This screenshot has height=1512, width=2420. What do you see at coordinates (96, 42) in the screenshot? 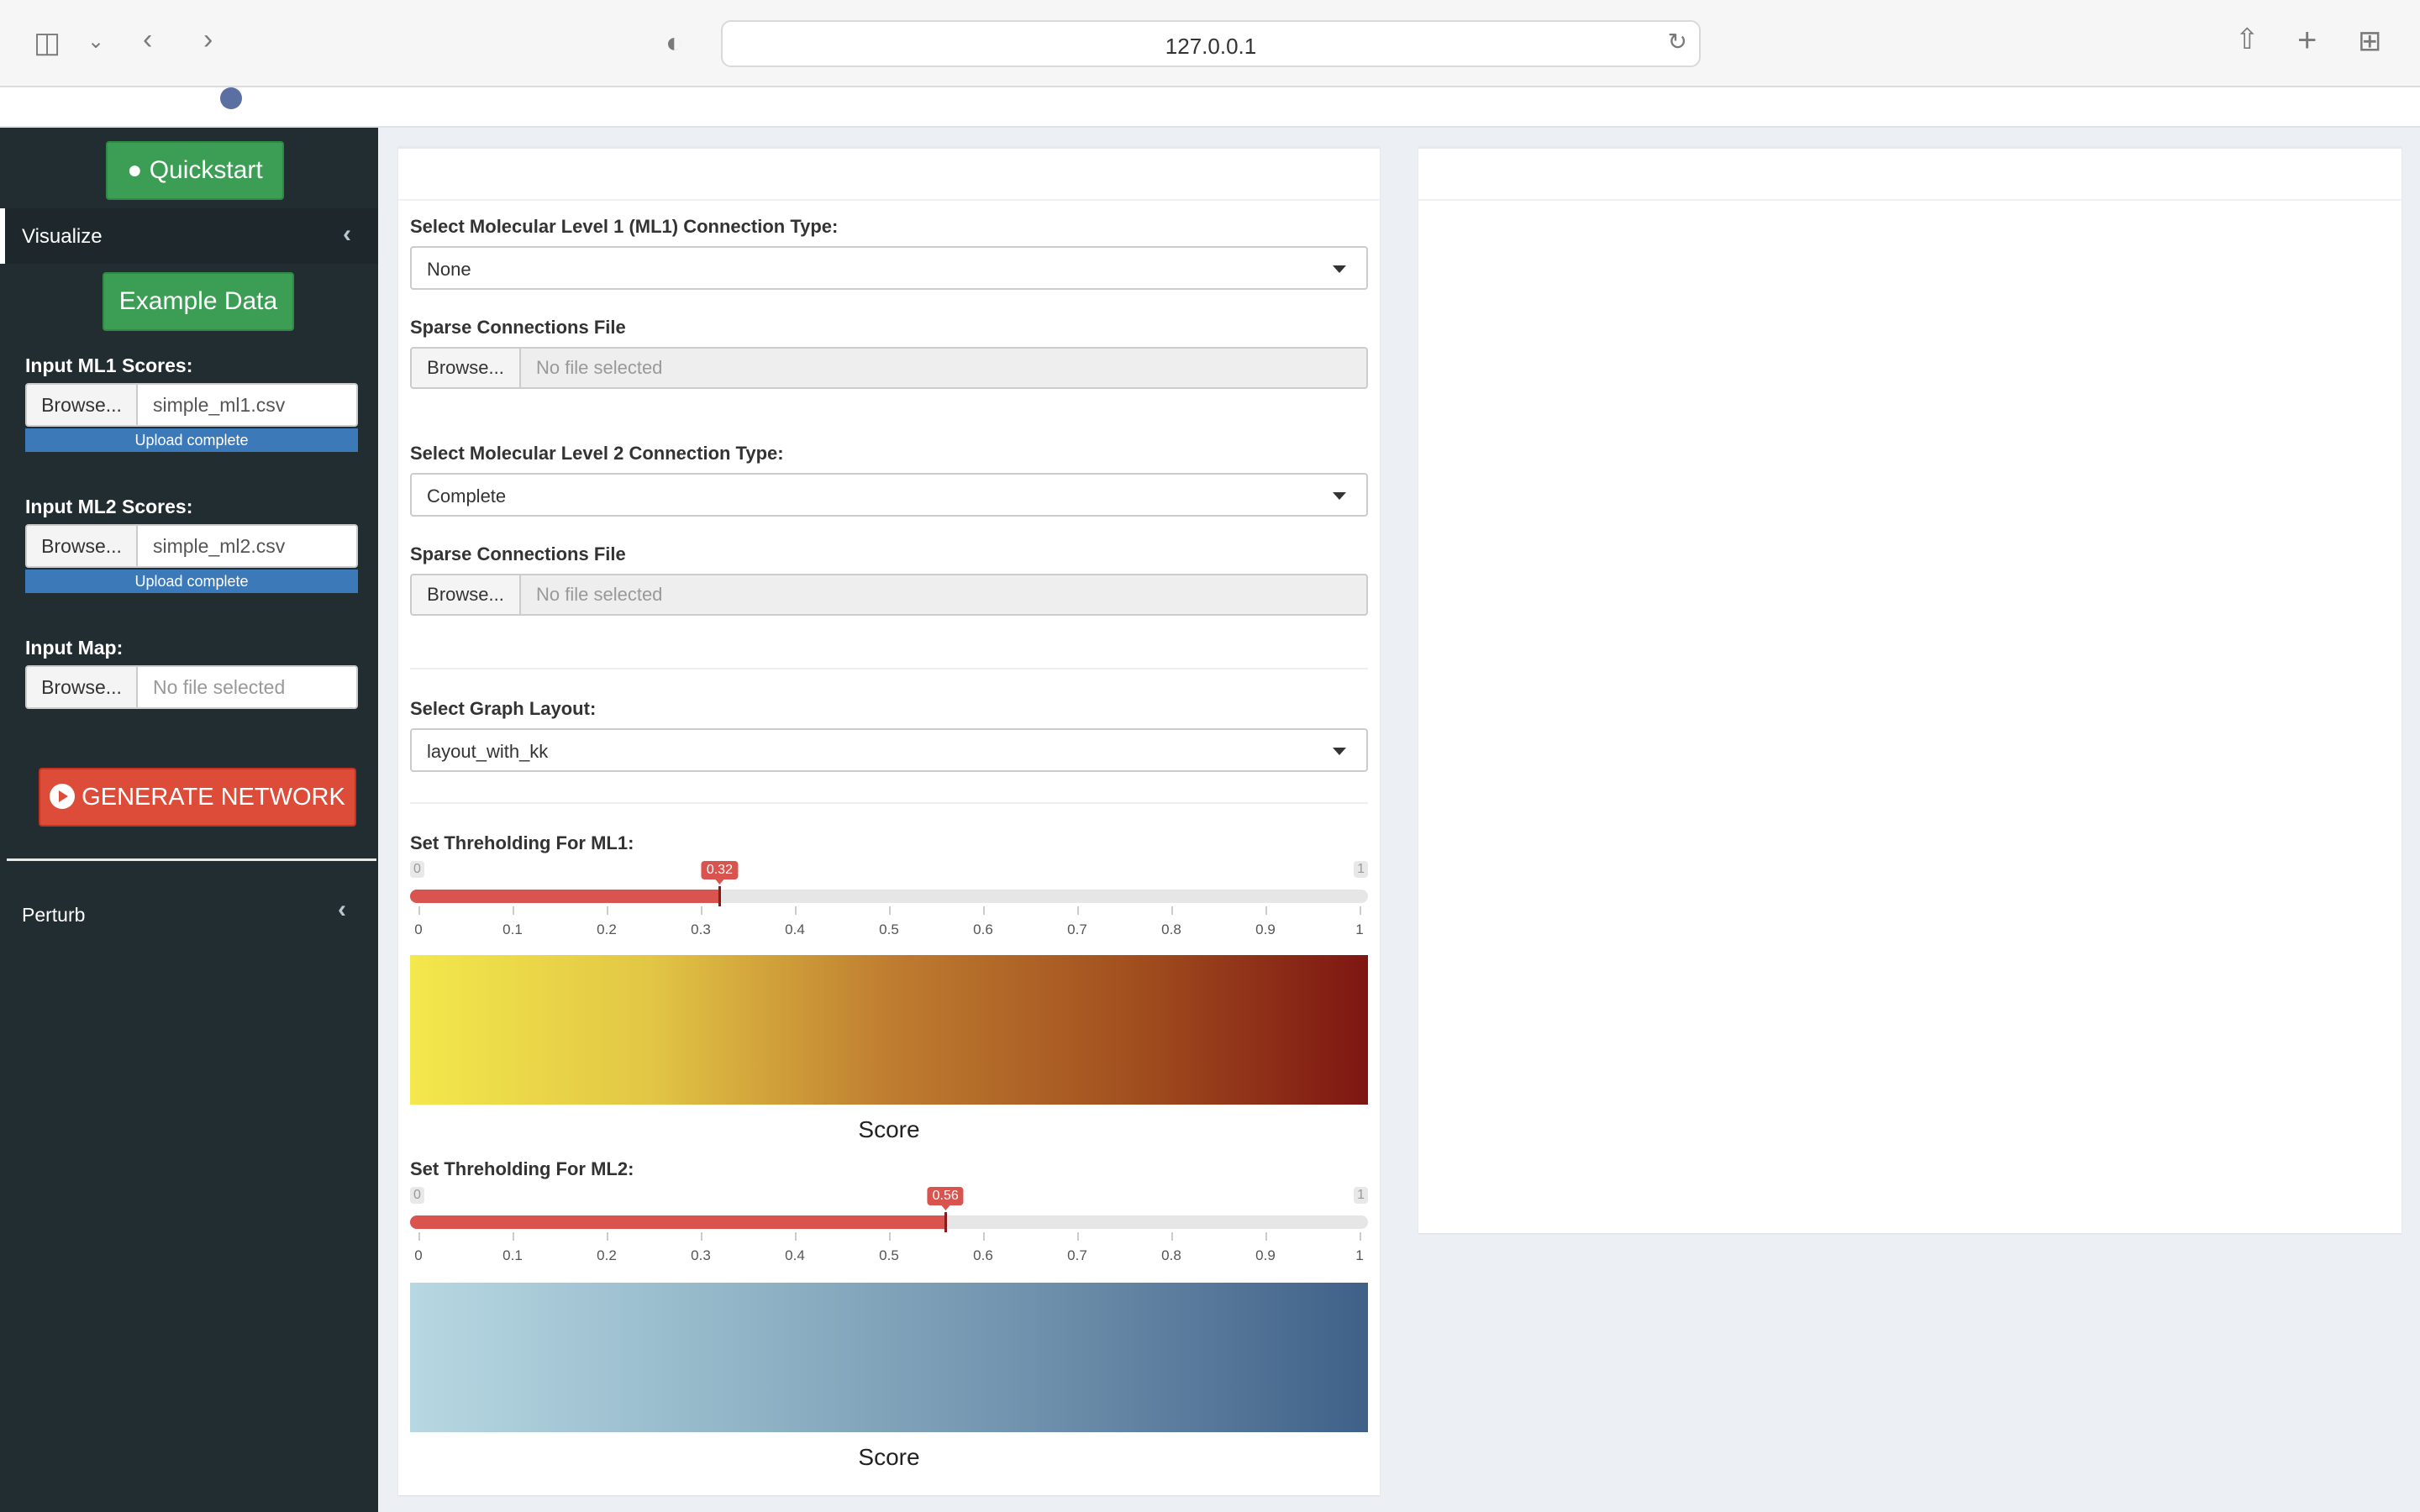
I see `chevron-down-icon: ⌄` at bounding box center [96, 42].